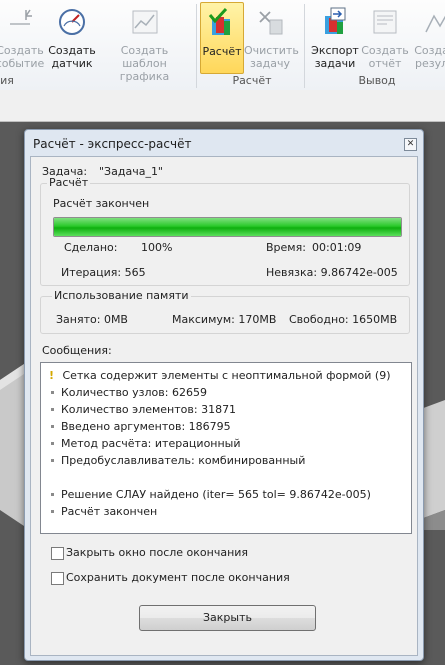  Describe the element at coordinates (410, 144) in the screenshot. I see `close-icon: ✕` at that location.